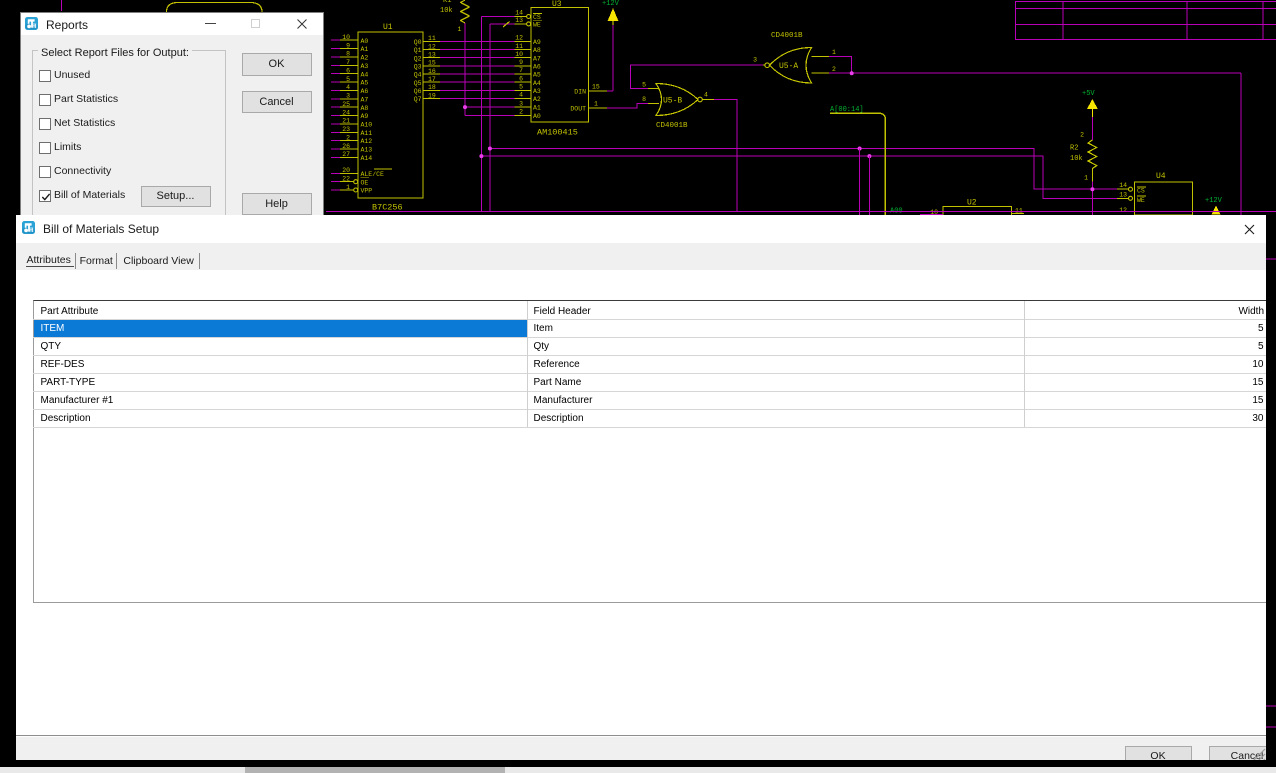 This screenshot has width=1276, height=773. Describe the element at coordinates (418, 99) in the screenshot. I see `svg-text: Q7` at that location.